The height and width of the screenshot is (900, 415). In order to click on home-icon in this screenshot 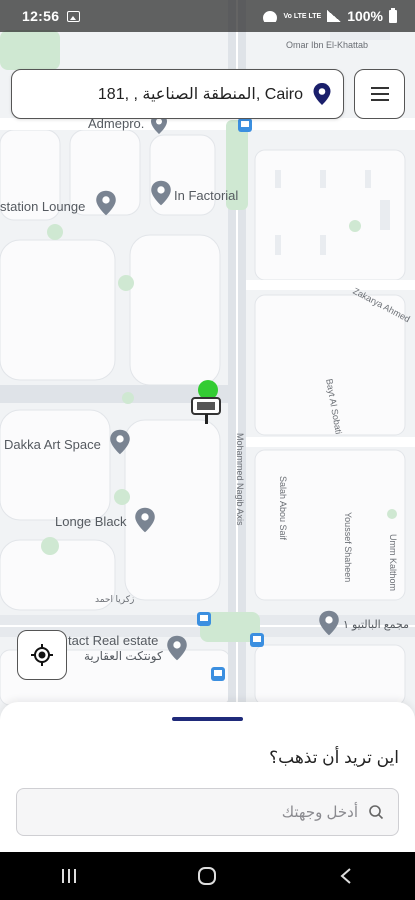, I will do `click(207, 876)`.